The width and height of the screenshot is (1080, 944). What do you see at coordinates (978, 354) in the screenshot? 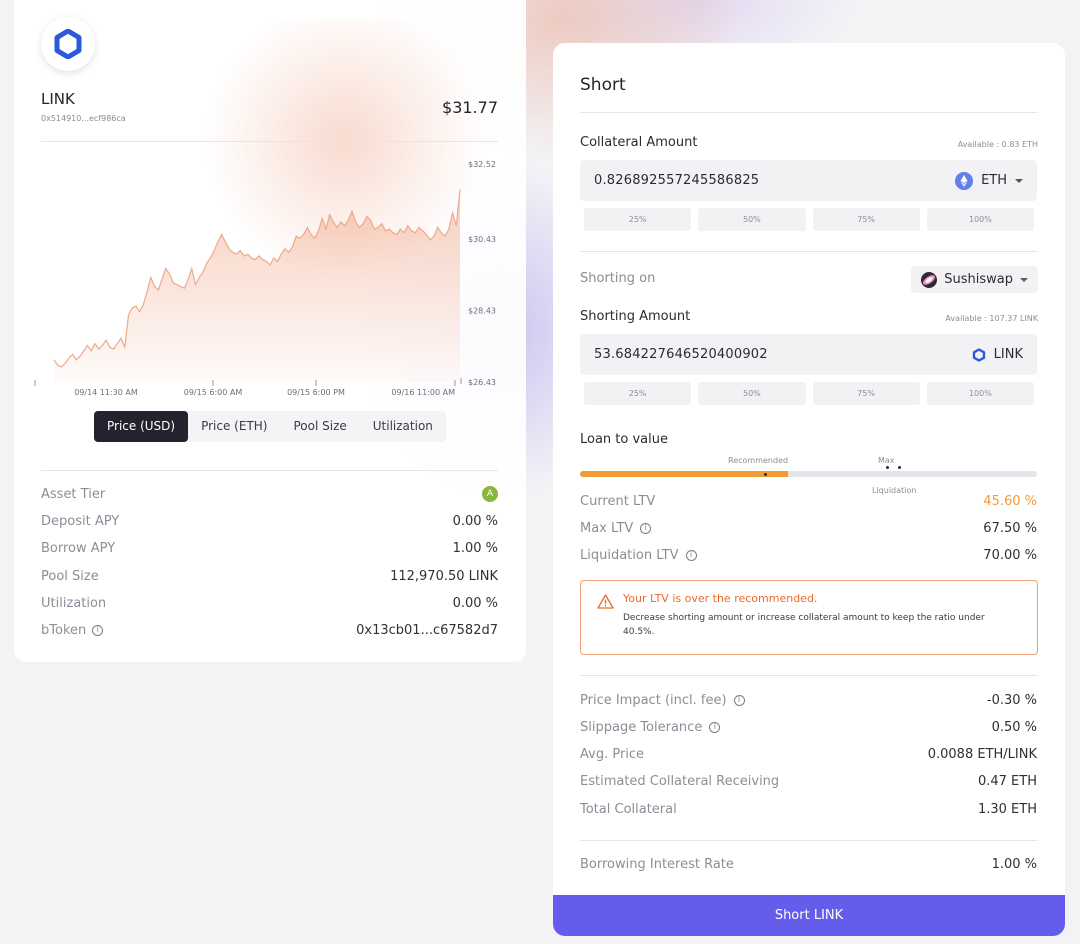
I see `chainlink-icon` at bounding box center [978, 354].